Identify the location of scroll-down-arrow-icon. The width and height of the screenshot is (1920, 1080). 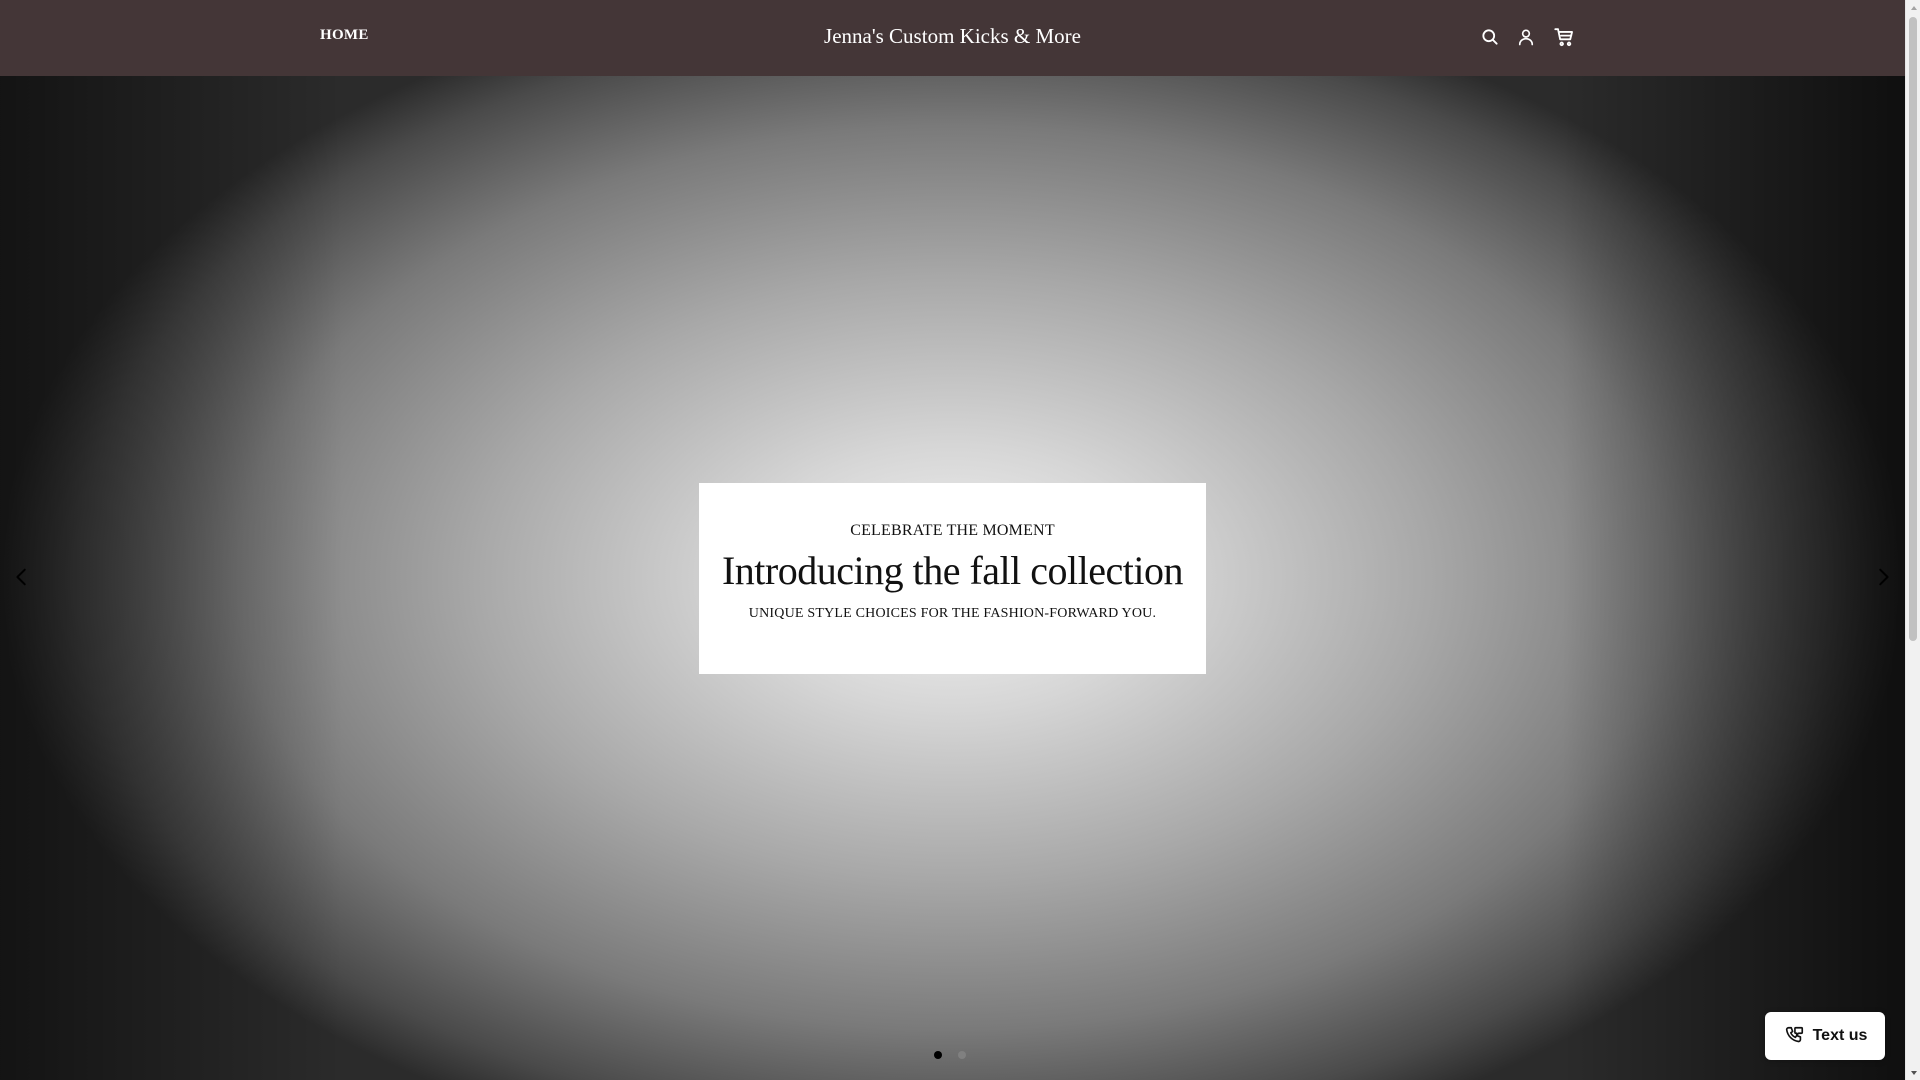
(1913, 1072).